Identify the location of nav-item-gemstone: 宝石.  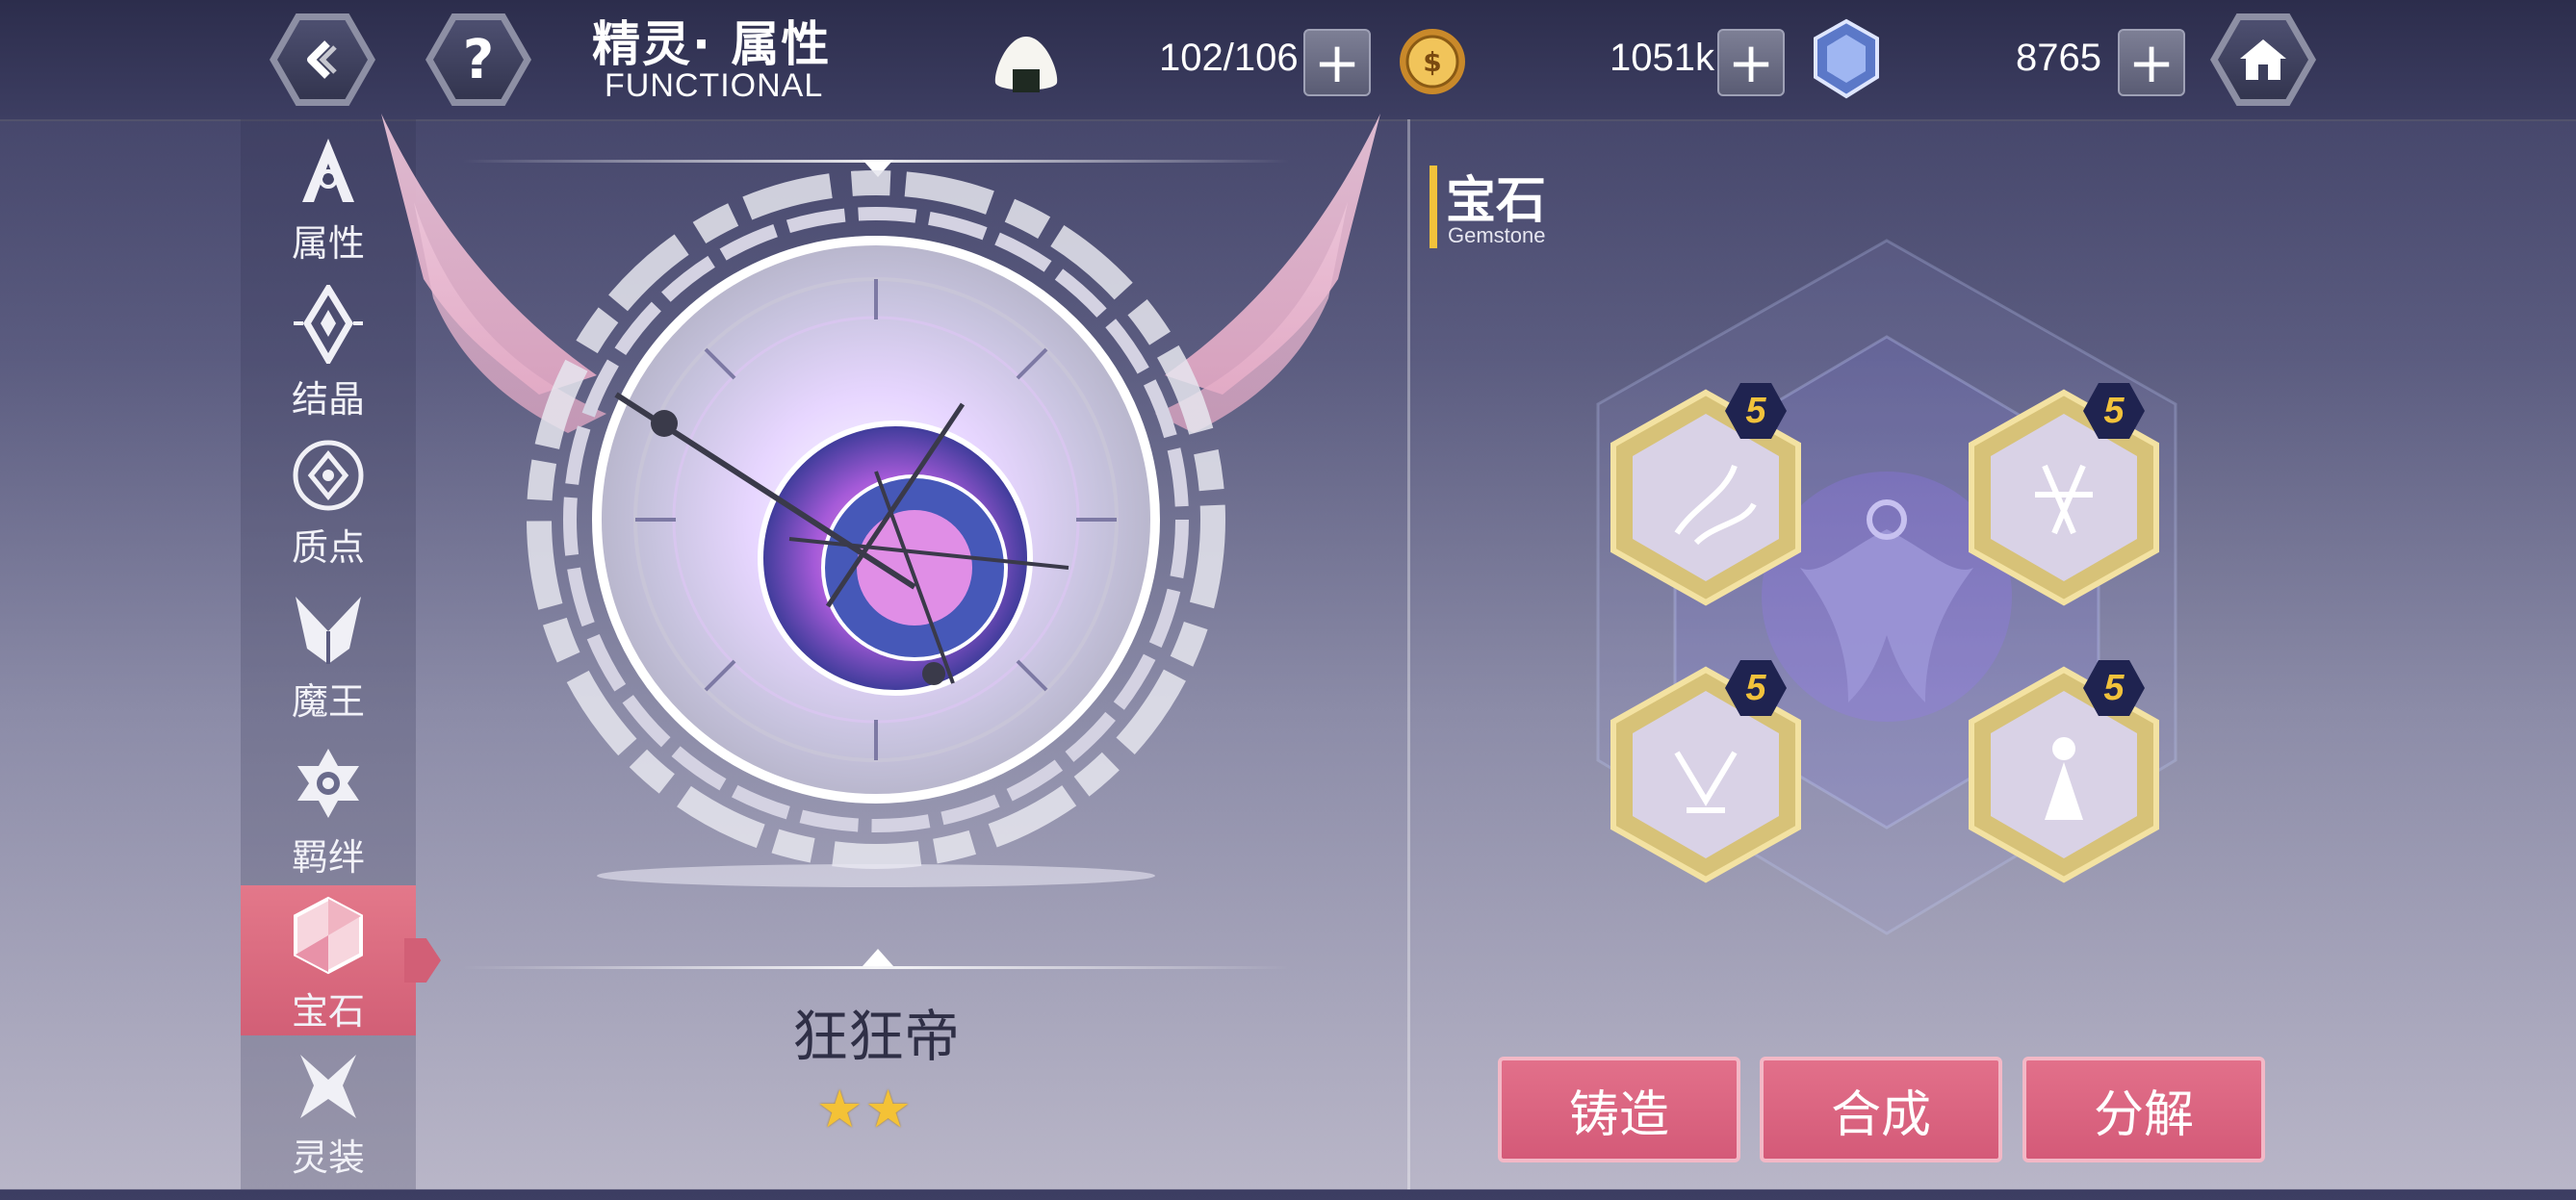
(328, 960).